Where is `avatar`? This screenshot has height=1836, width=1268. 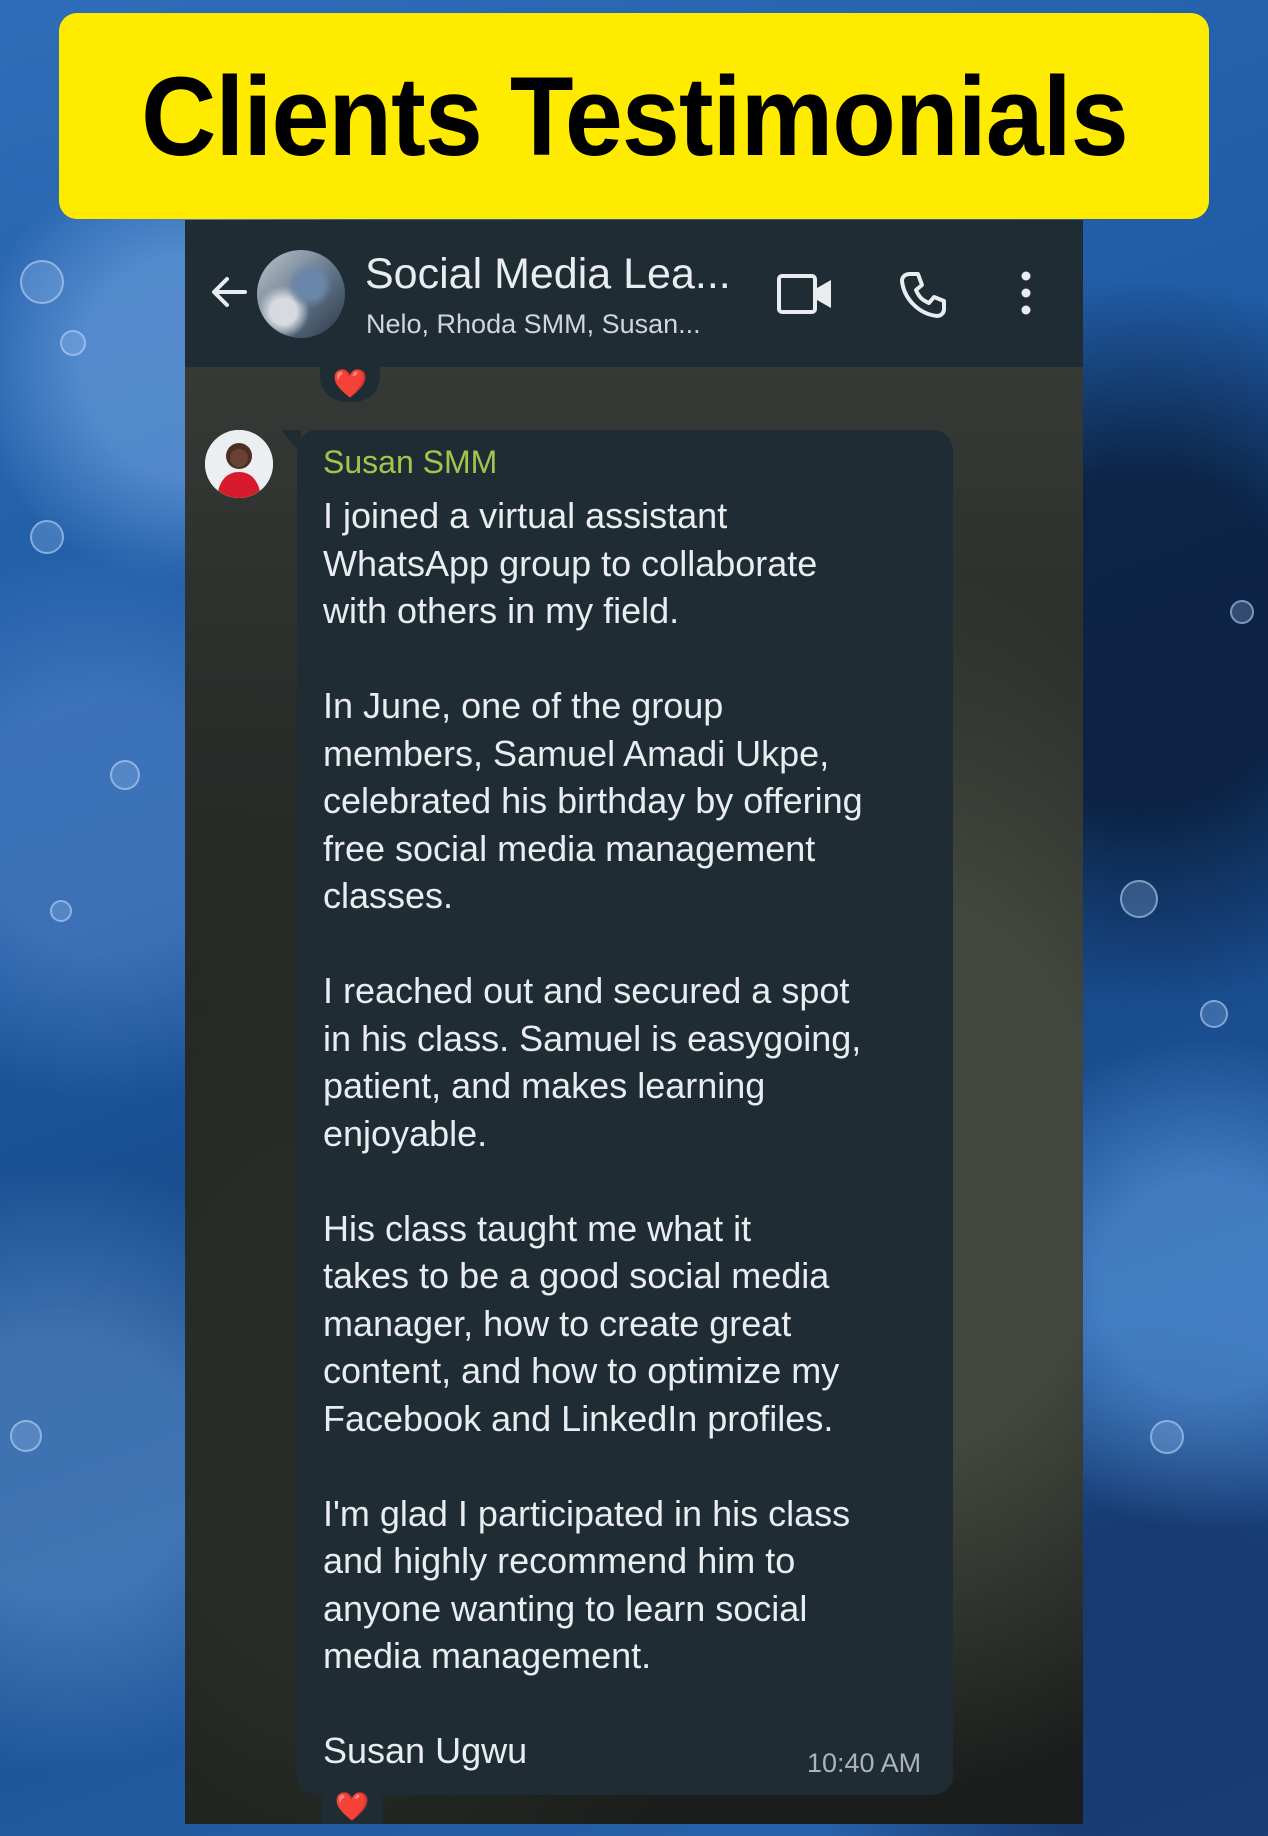 avatar is located at coordinates (239, 464).